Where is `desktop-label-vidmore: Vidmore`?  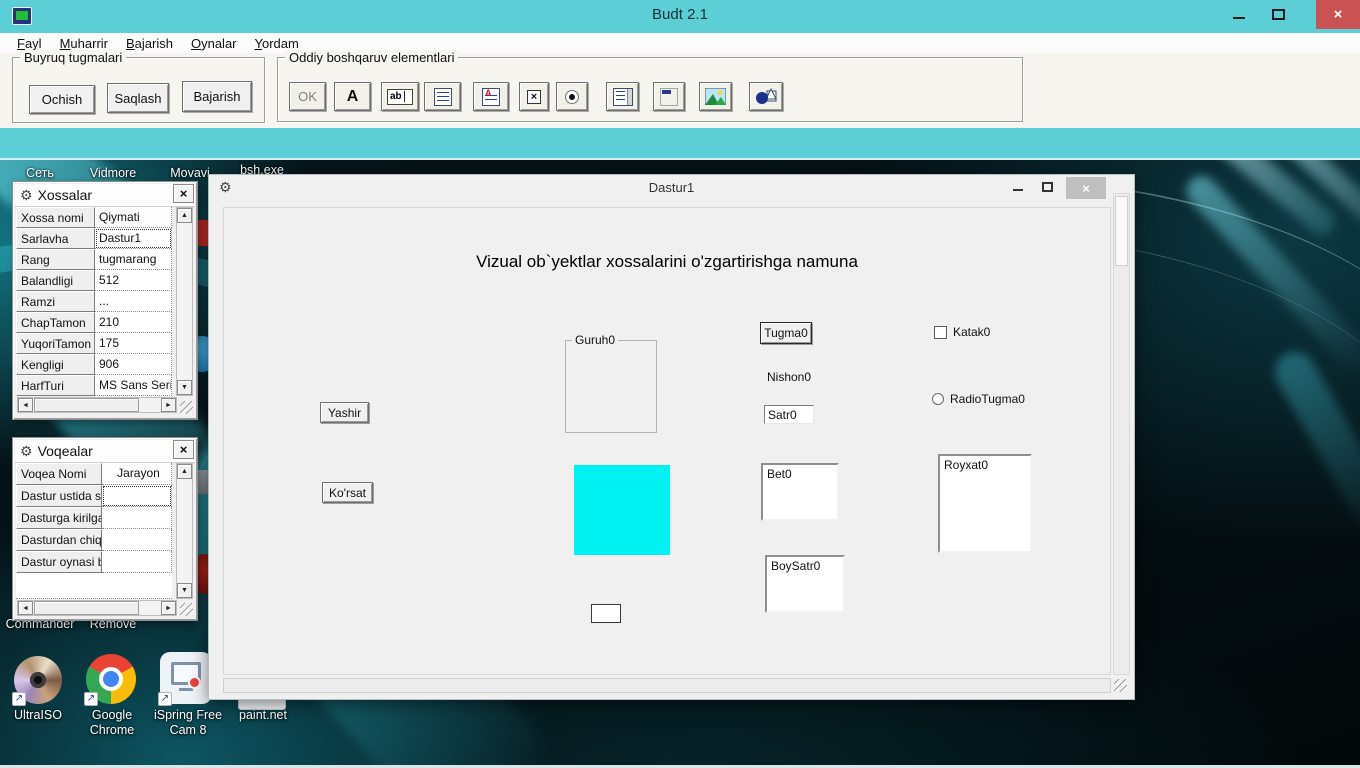 desktop-label-vidmore: Vidmore is located at coordinates (113, 173).